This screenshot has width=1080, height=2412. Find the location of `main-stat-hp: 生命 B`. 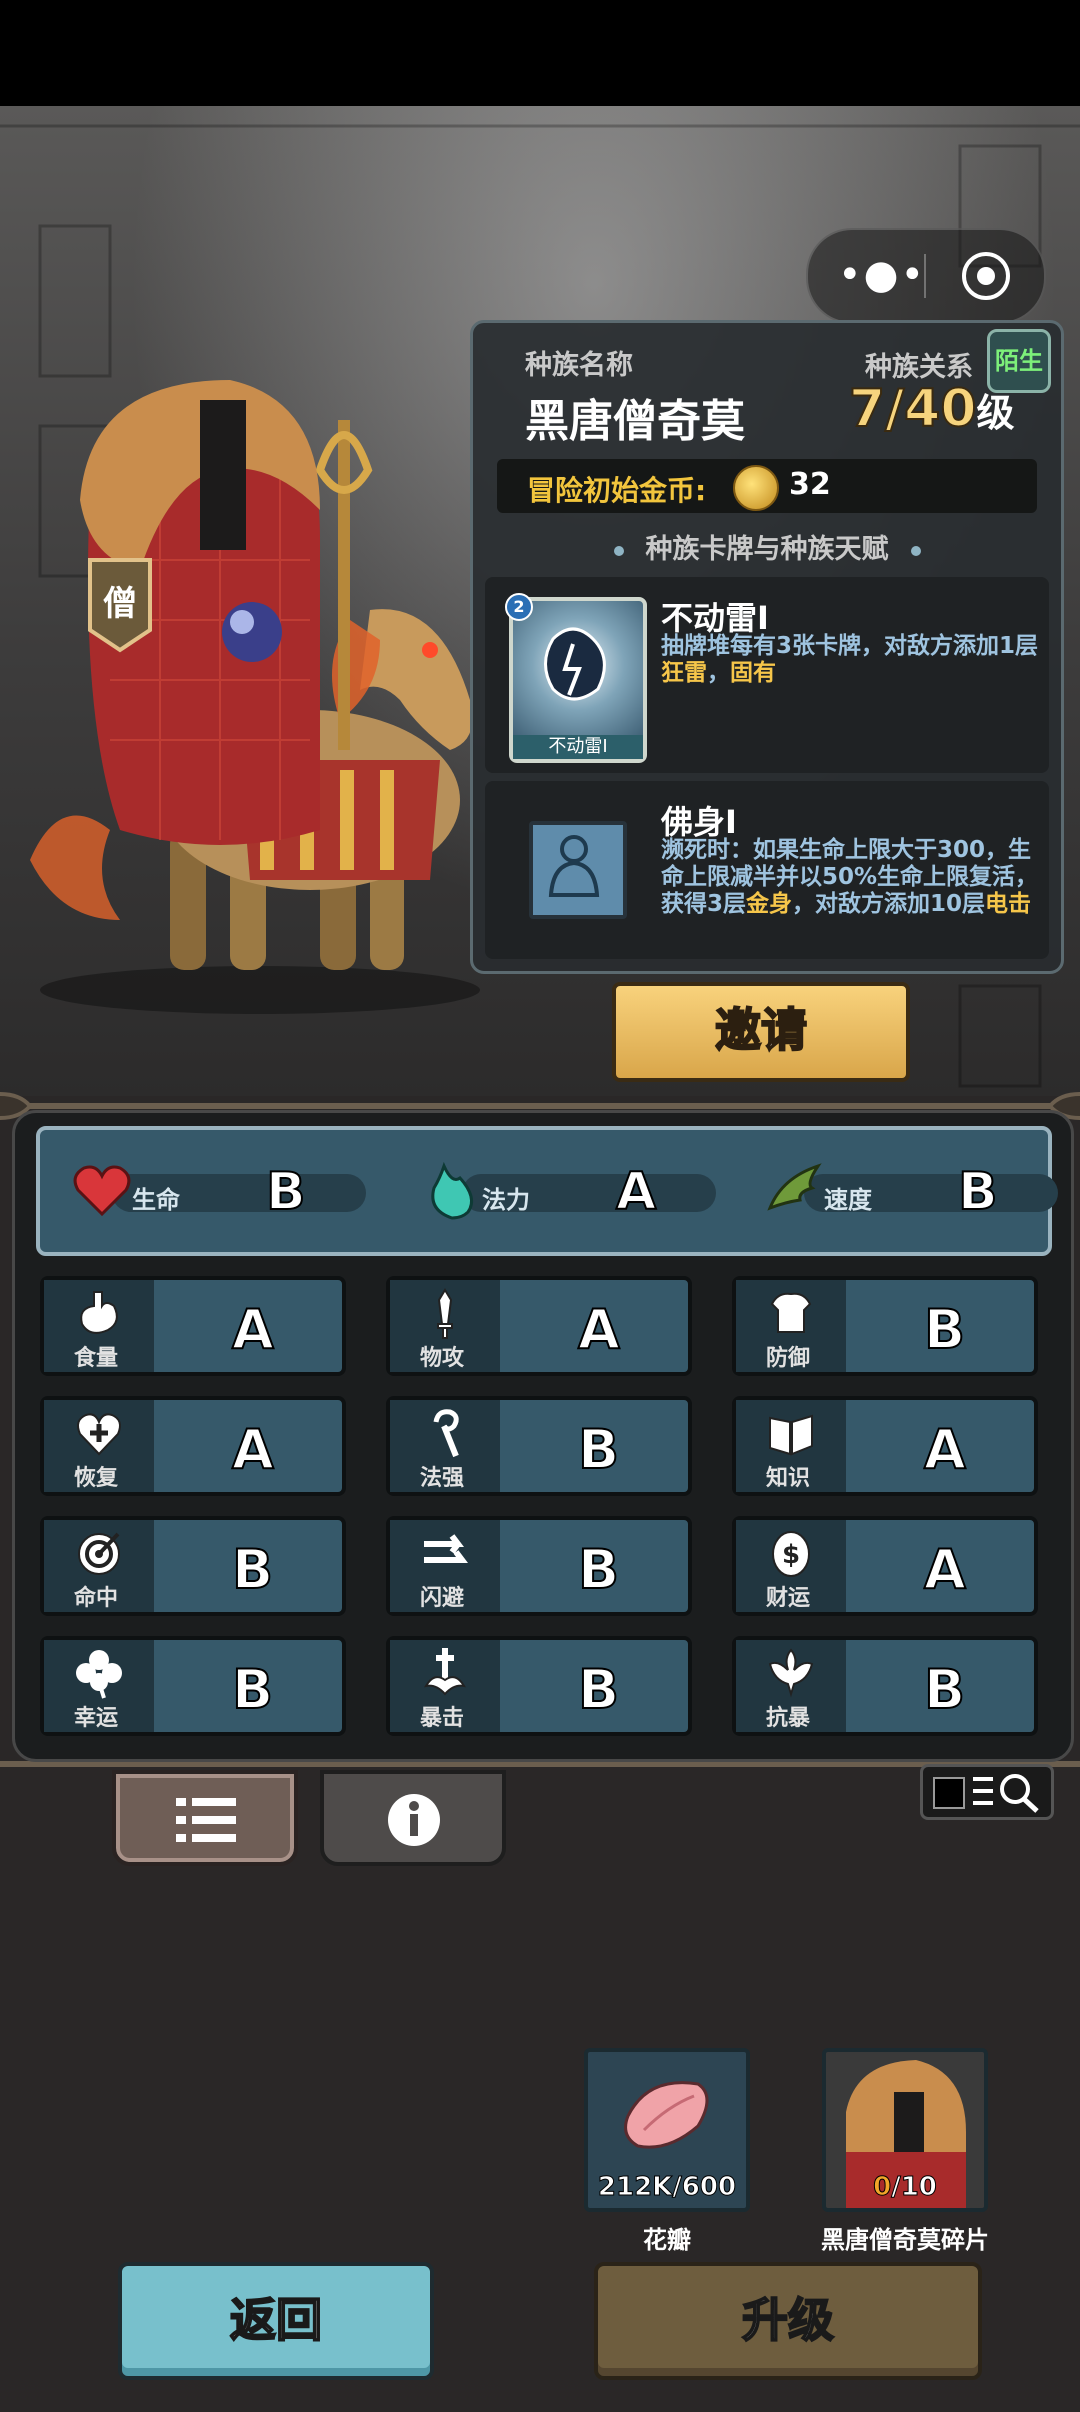

main-stat-hp: 生命 B is located at coordinates (225, 1190).